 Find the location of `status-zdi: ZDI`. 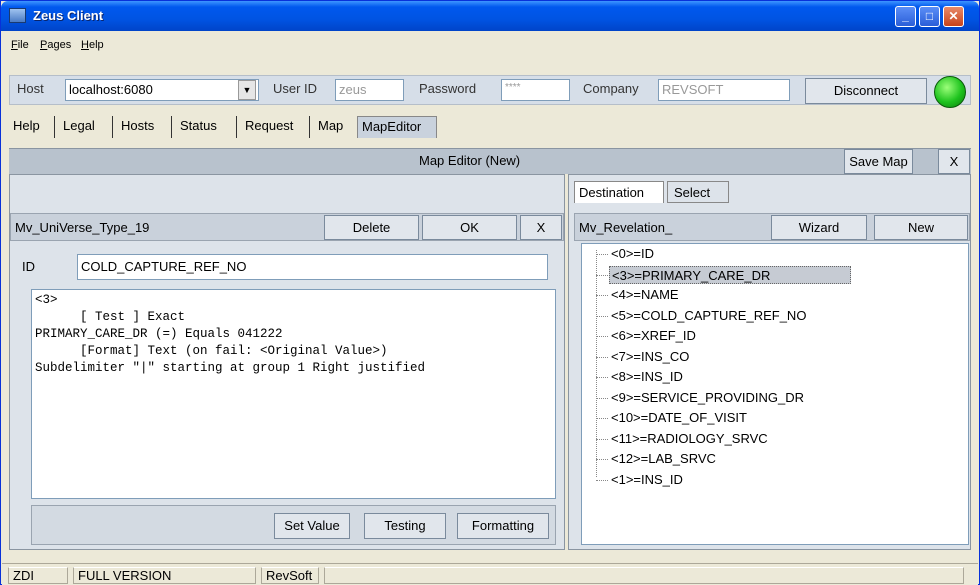

status-zdi: ZDI is located at coordinates (38, 575).